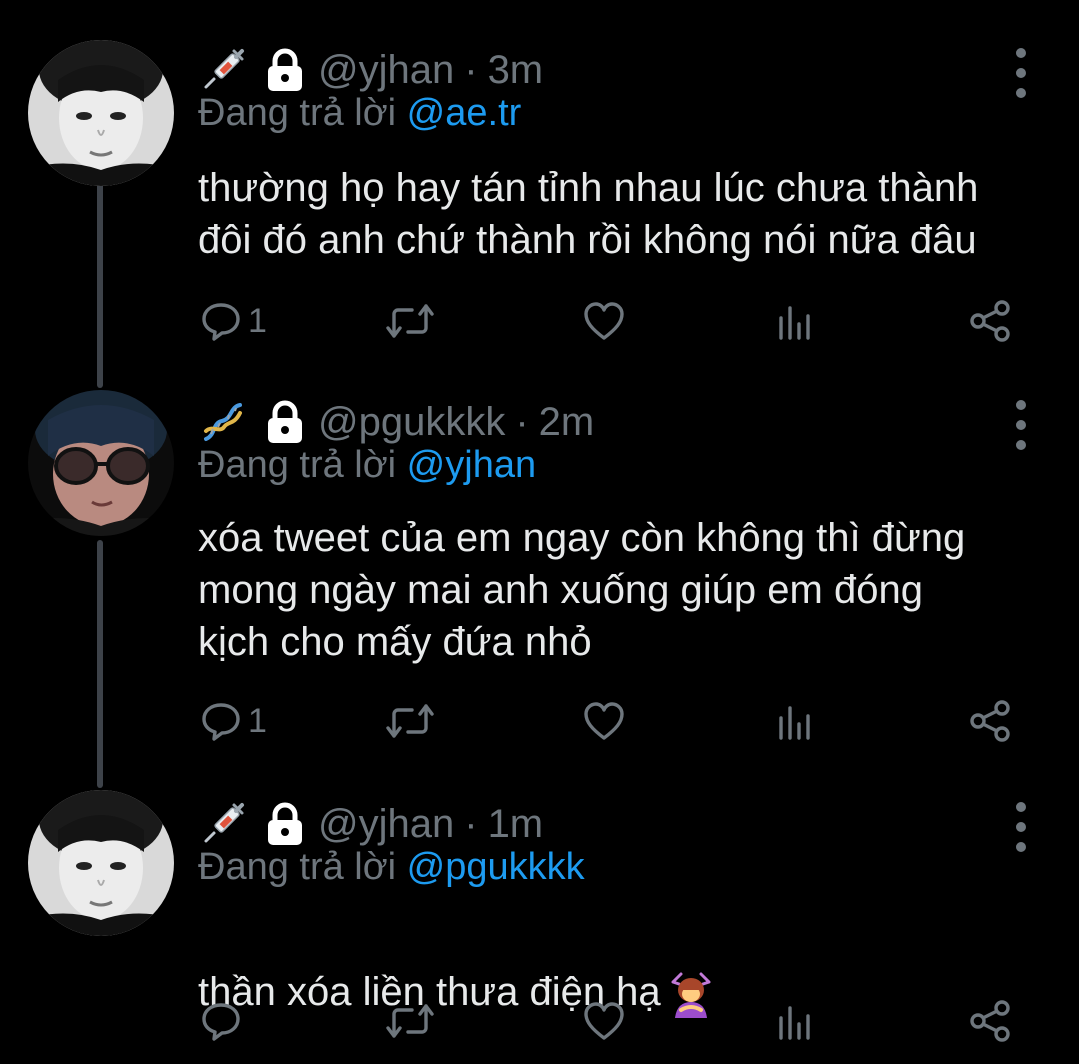  What do you see at coordinates (496, 867) in the screenshot?
I see `mention-link: @pgukkkk` at bounding box center [496, 867].